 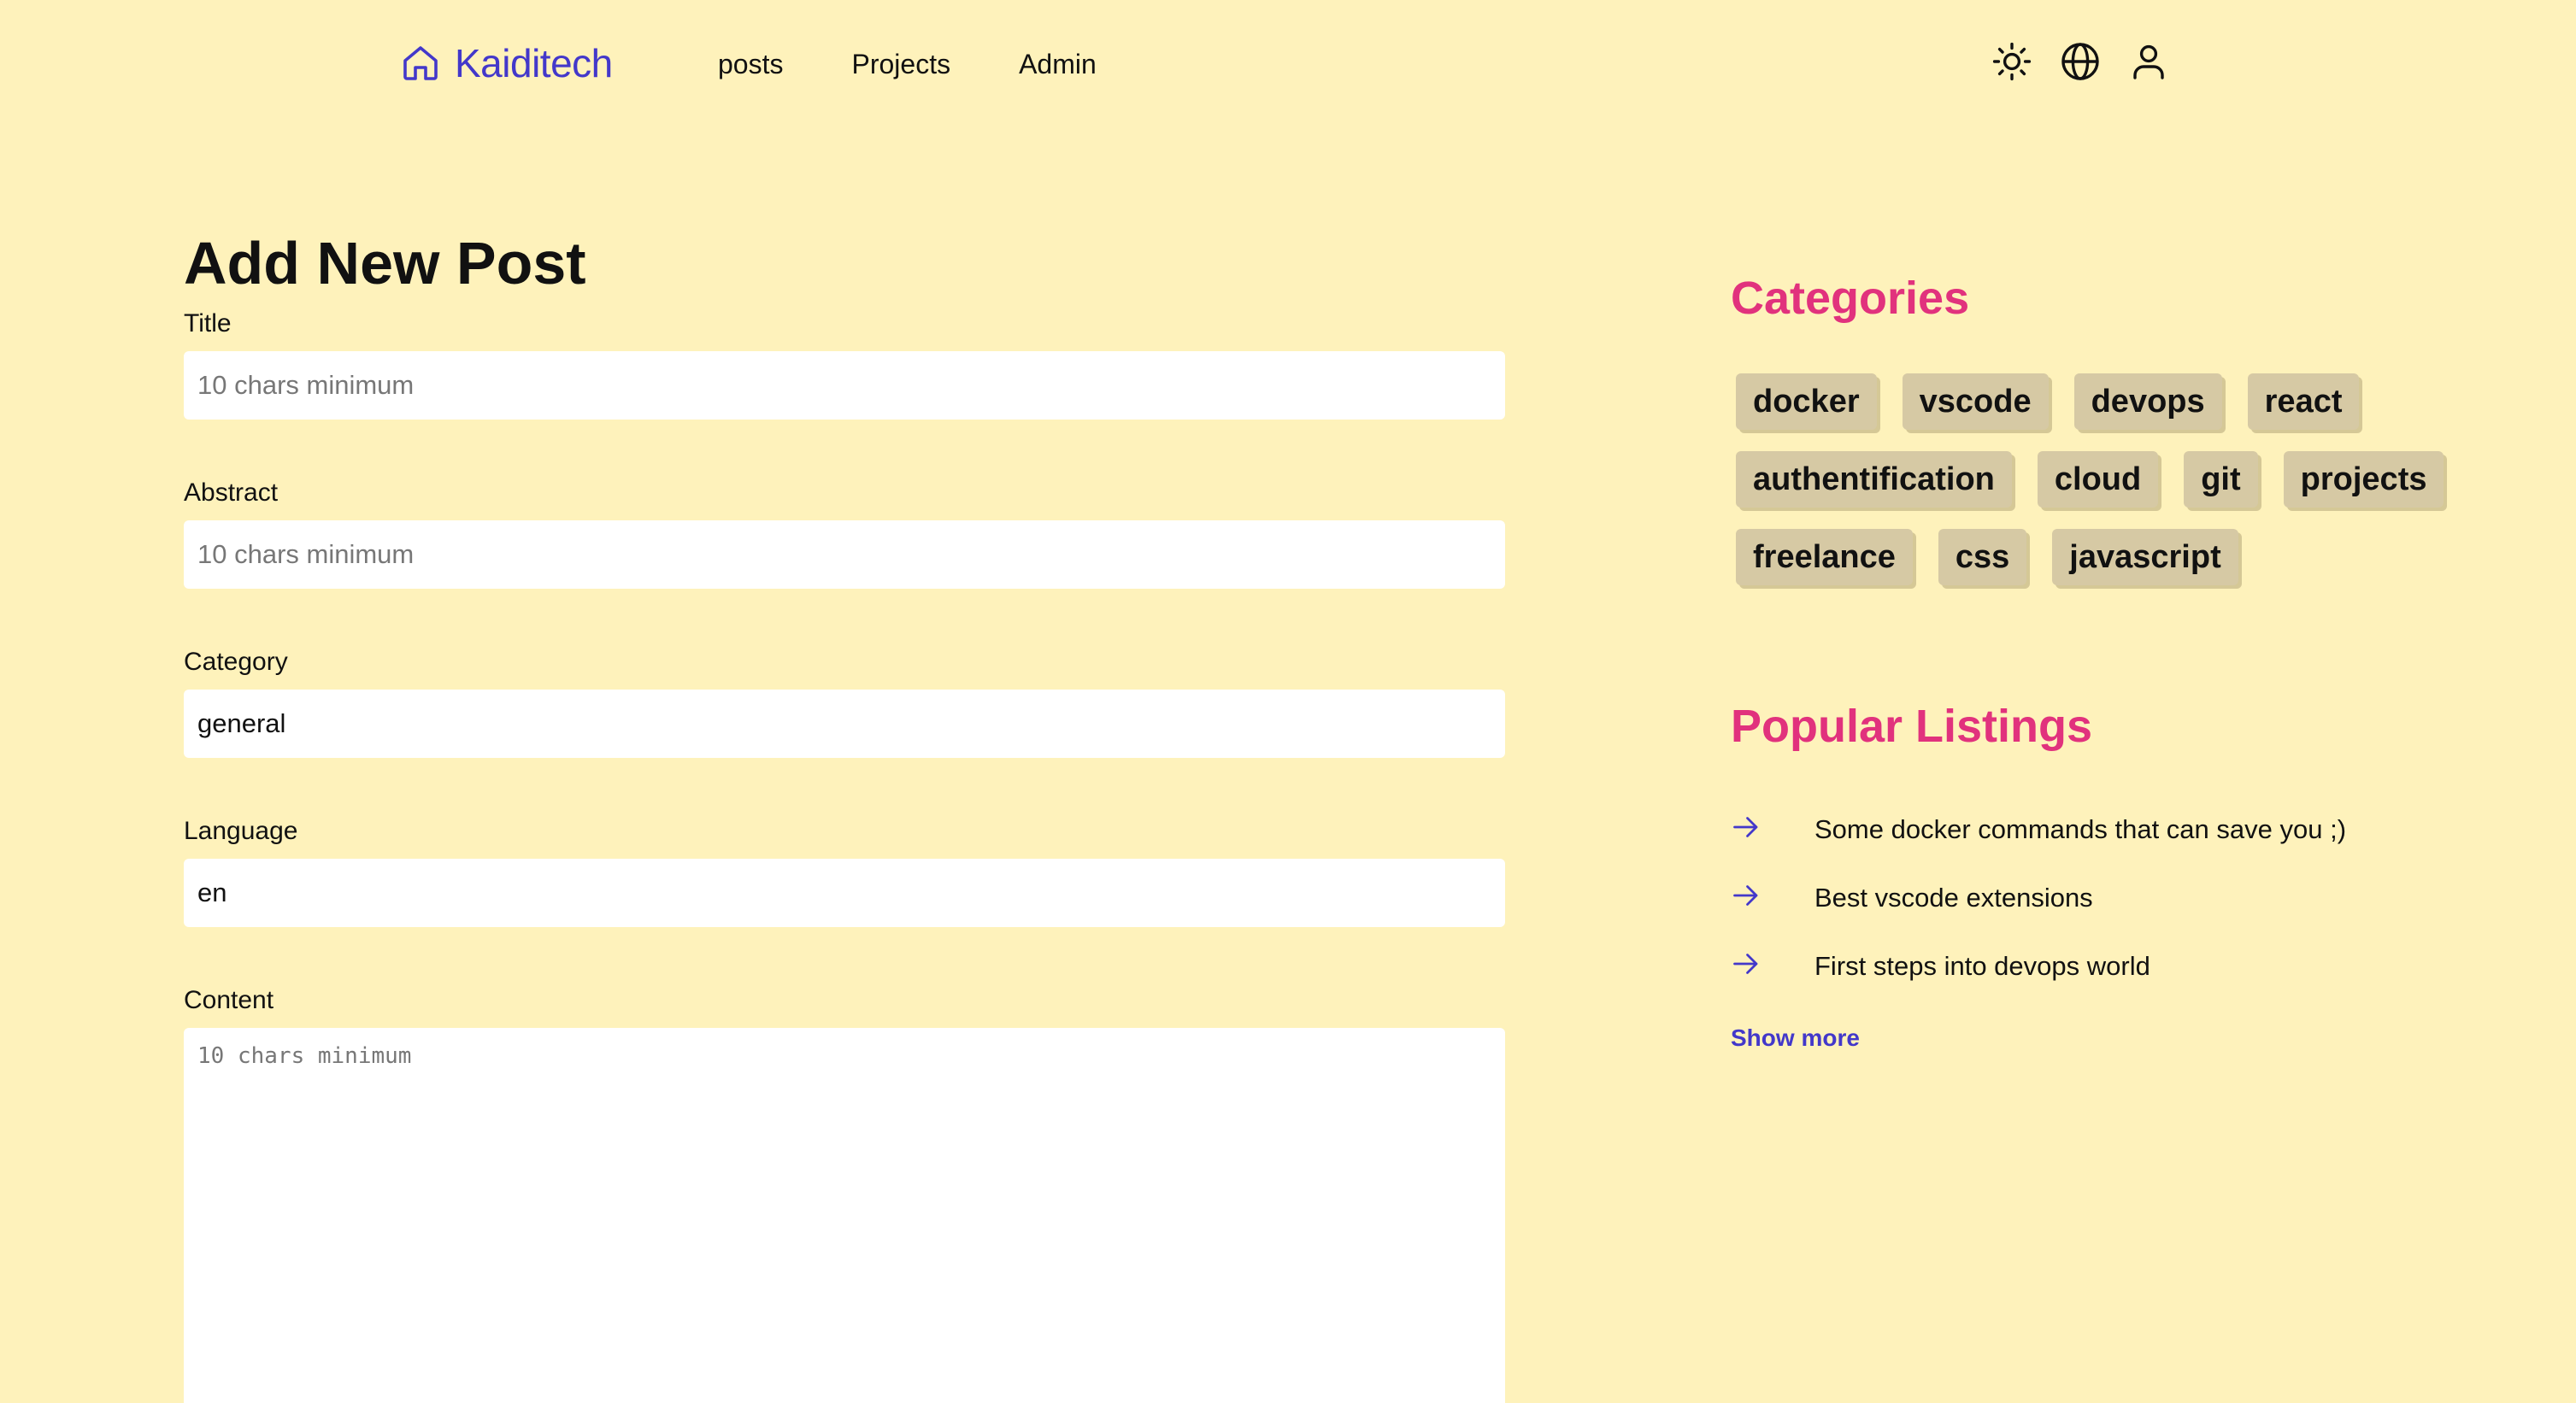 I want to click on category-tag: docker, so click(x=1806, y=402).